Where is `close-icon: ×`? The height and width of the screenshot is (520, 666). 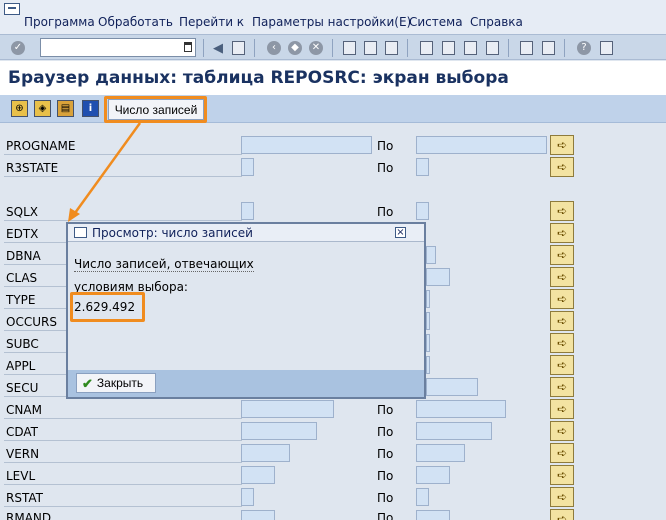 close-icon: × is located at coordinates (400, 232).